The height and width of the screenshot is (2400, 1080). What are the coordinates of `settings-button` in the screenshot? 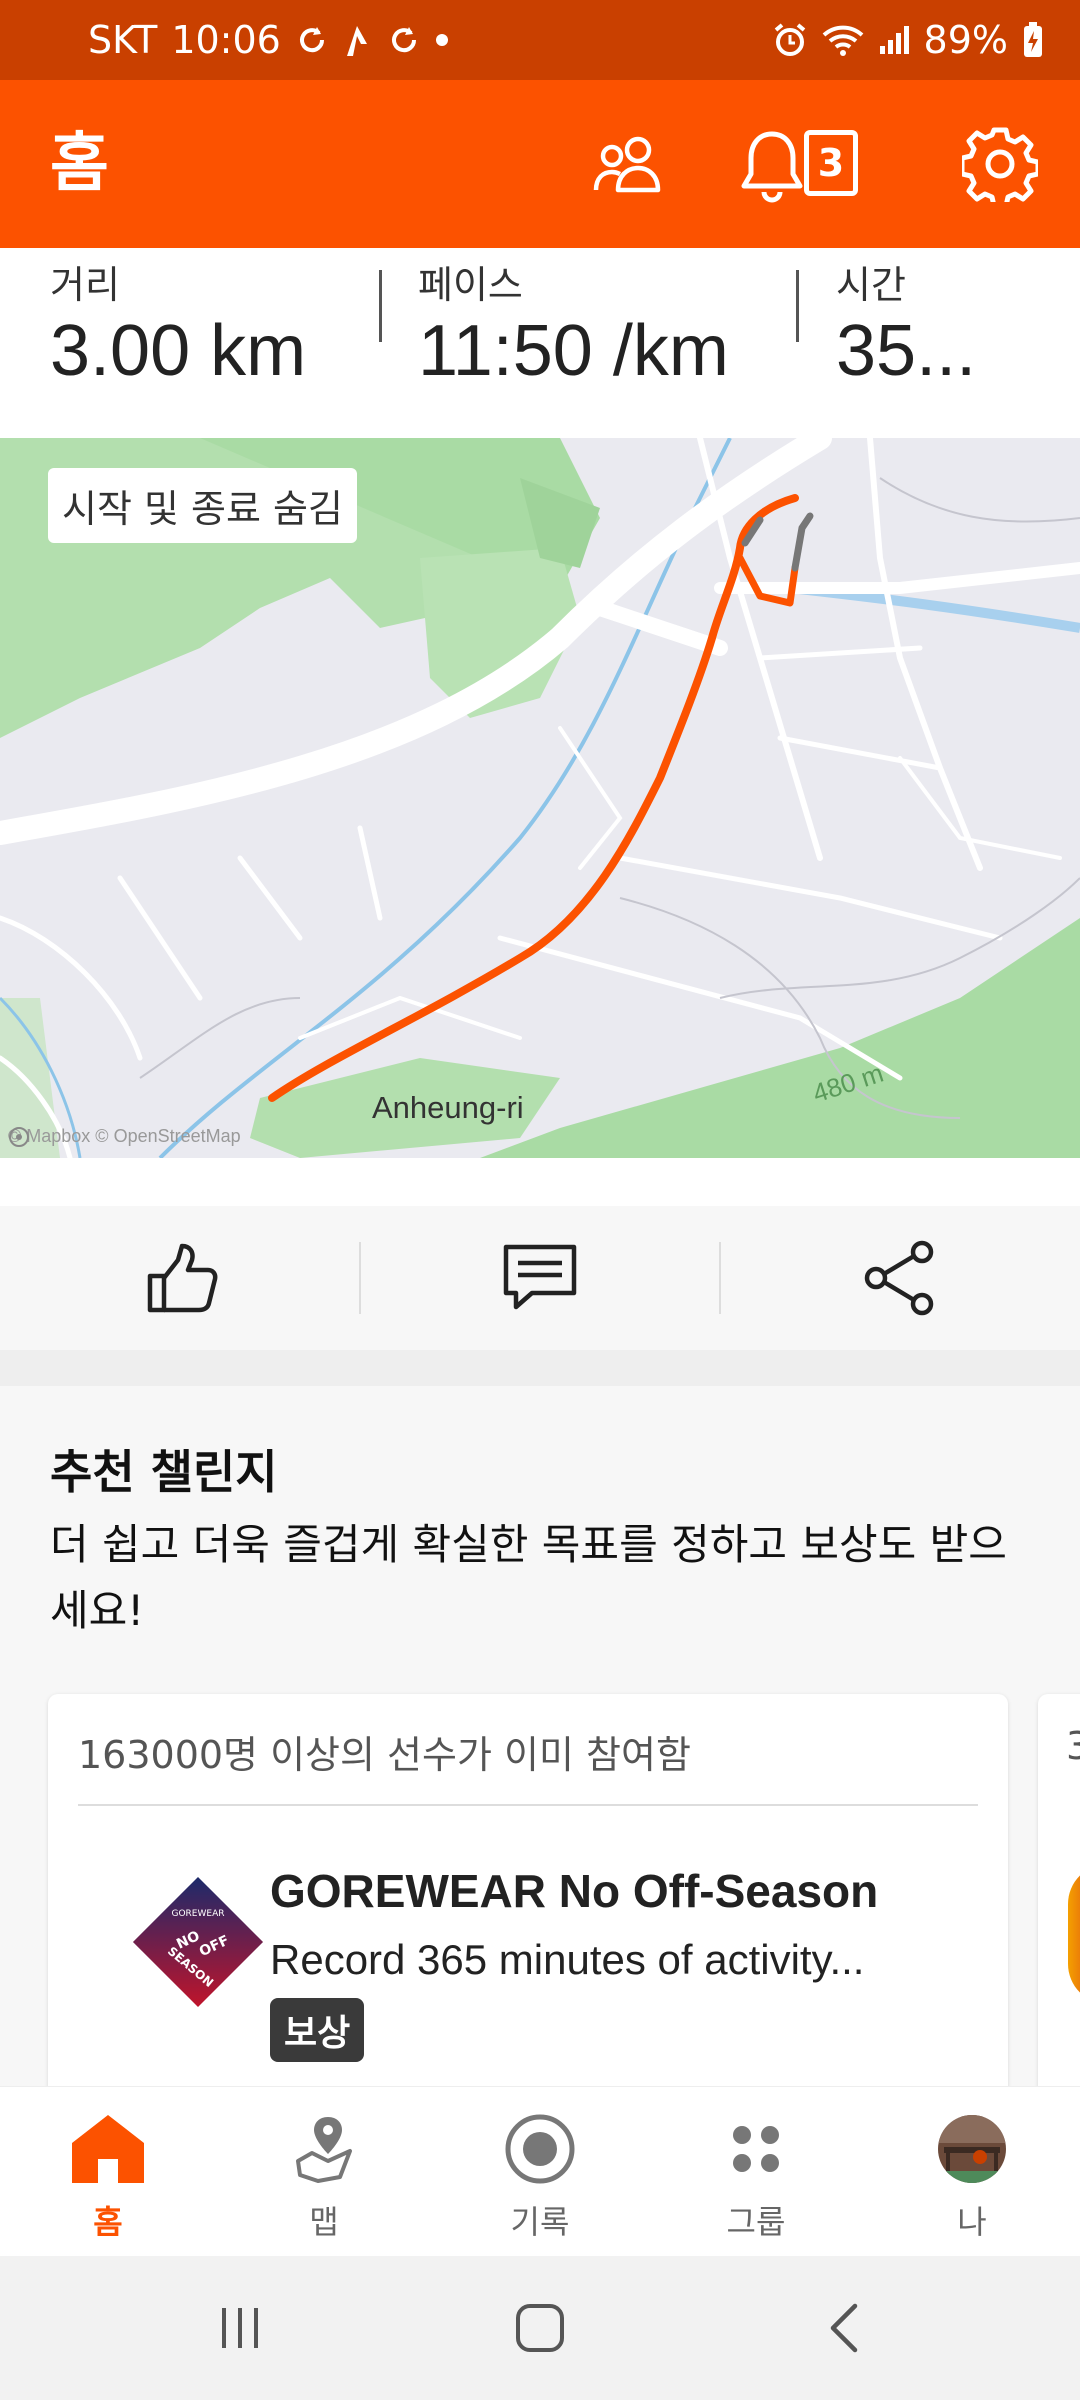 It's located at (1000, 164).